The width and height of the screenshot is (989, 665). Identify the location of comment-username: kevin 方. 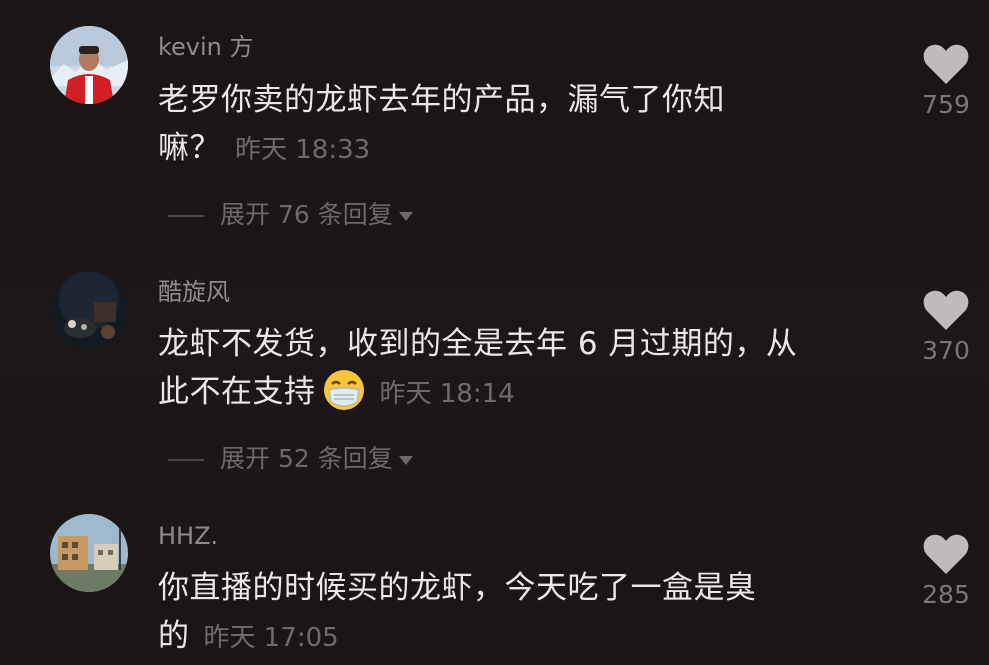
(206, 47).